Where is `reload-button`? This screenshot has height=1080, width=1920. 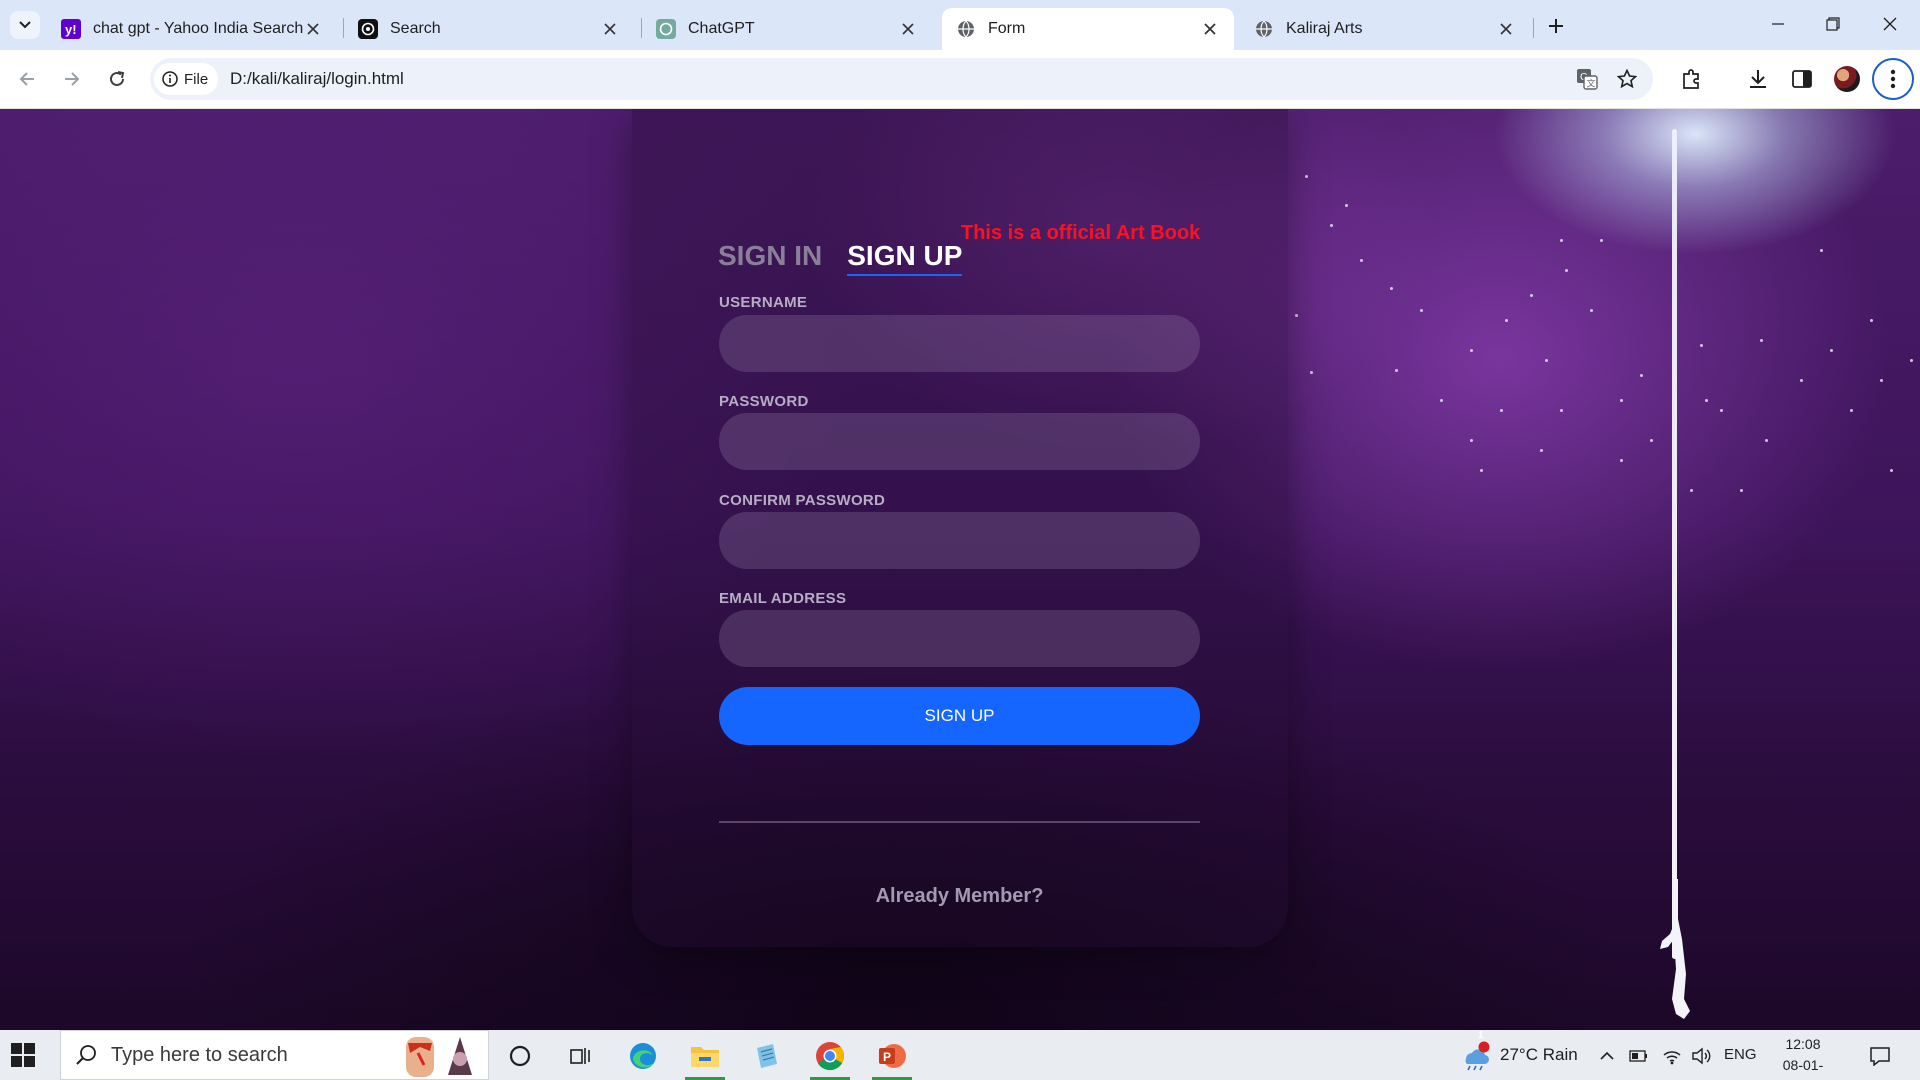
reload-button is located at coordinates (117, 79).